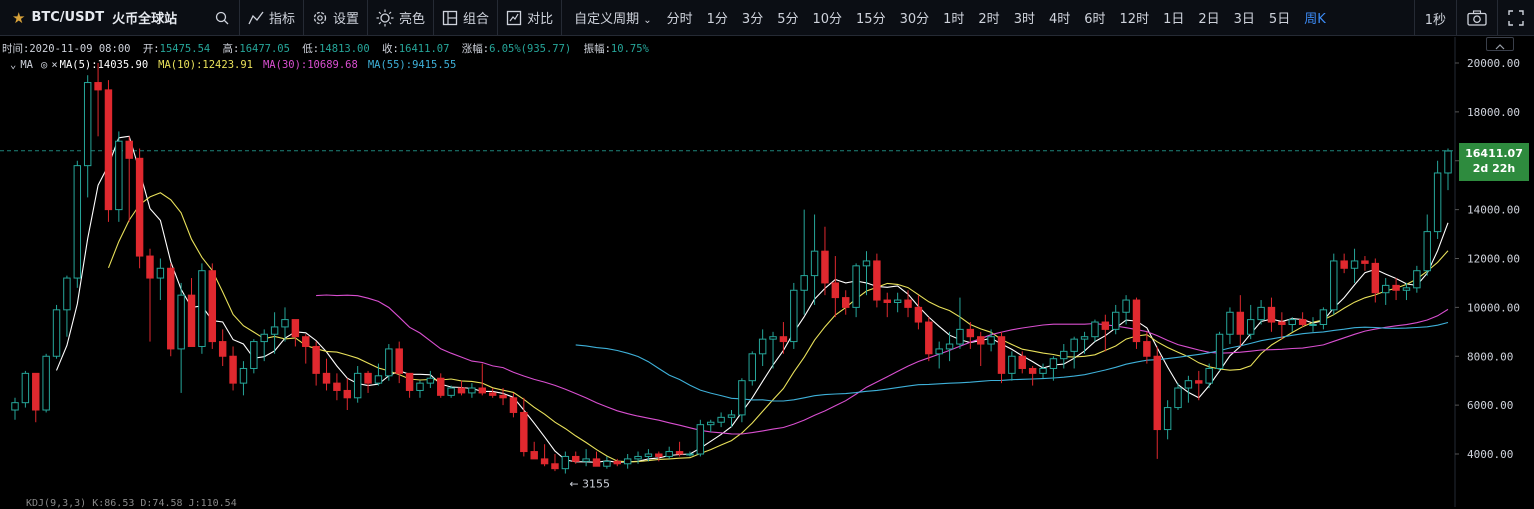 This screenshot has height=509, width=1534. I want to click on period-option: 12时, so click(1135, 19).